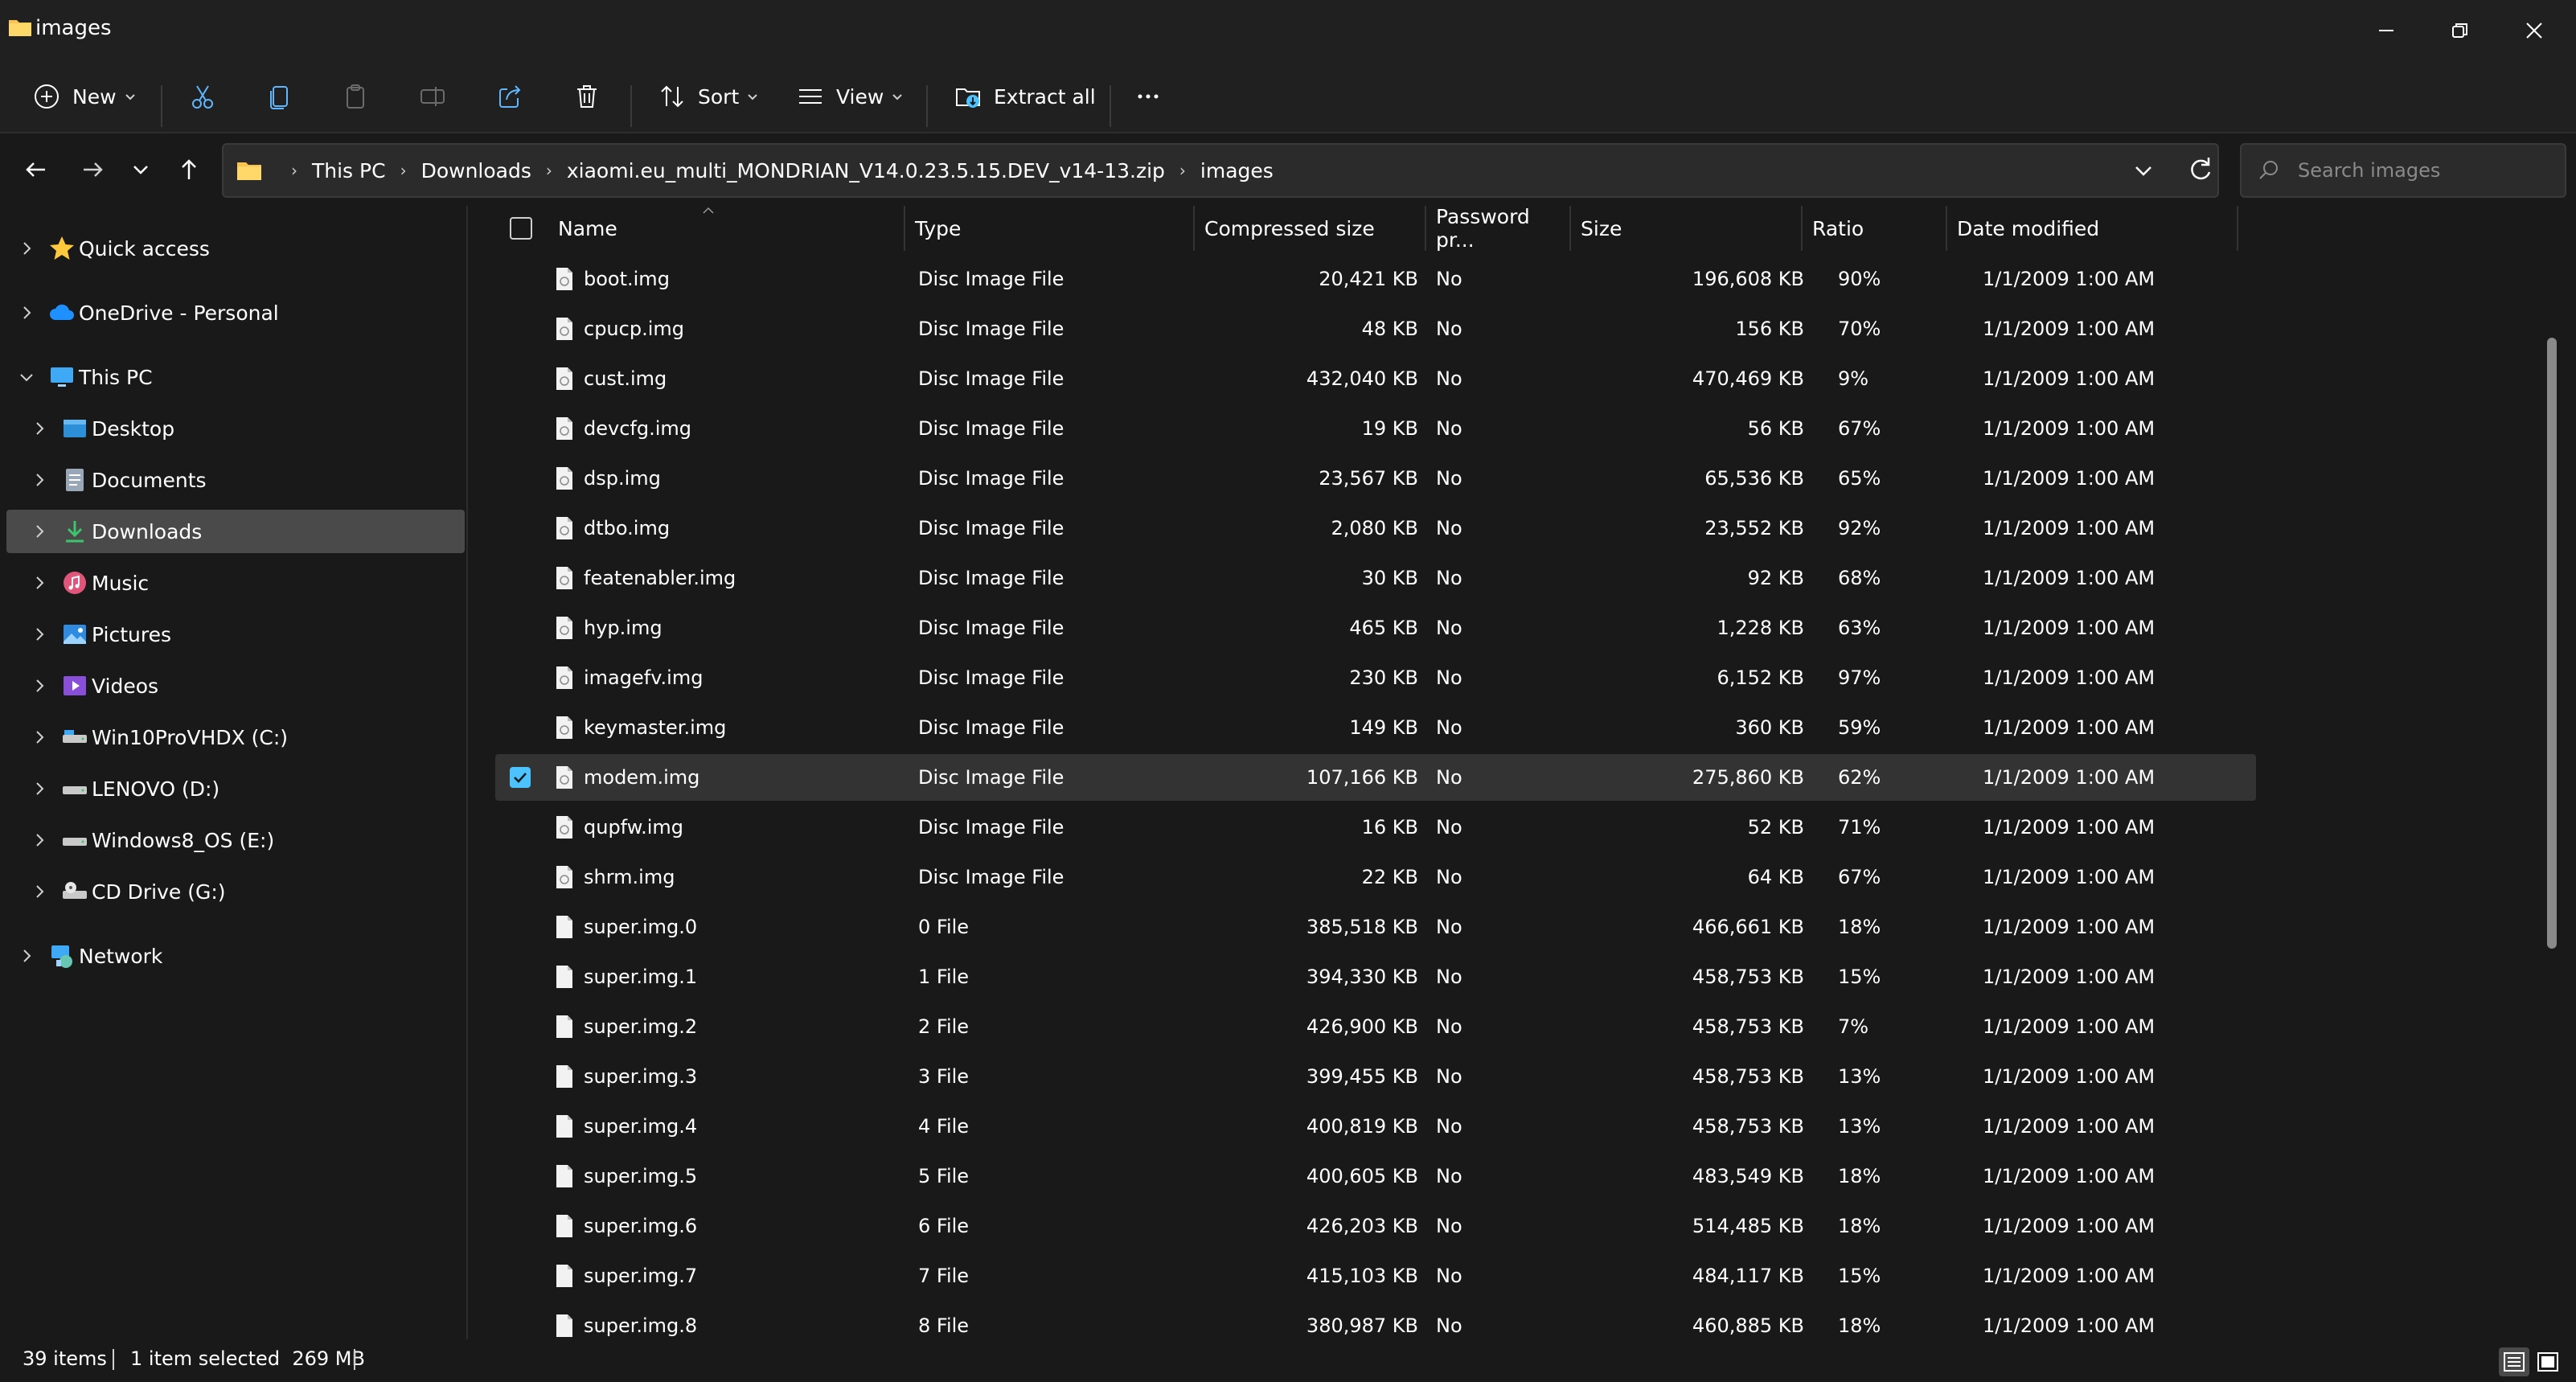  What do you see at coordinates (236, 583) in the screenshot?
I see `nav-item-music: Music` at bounding box center [236, 583].